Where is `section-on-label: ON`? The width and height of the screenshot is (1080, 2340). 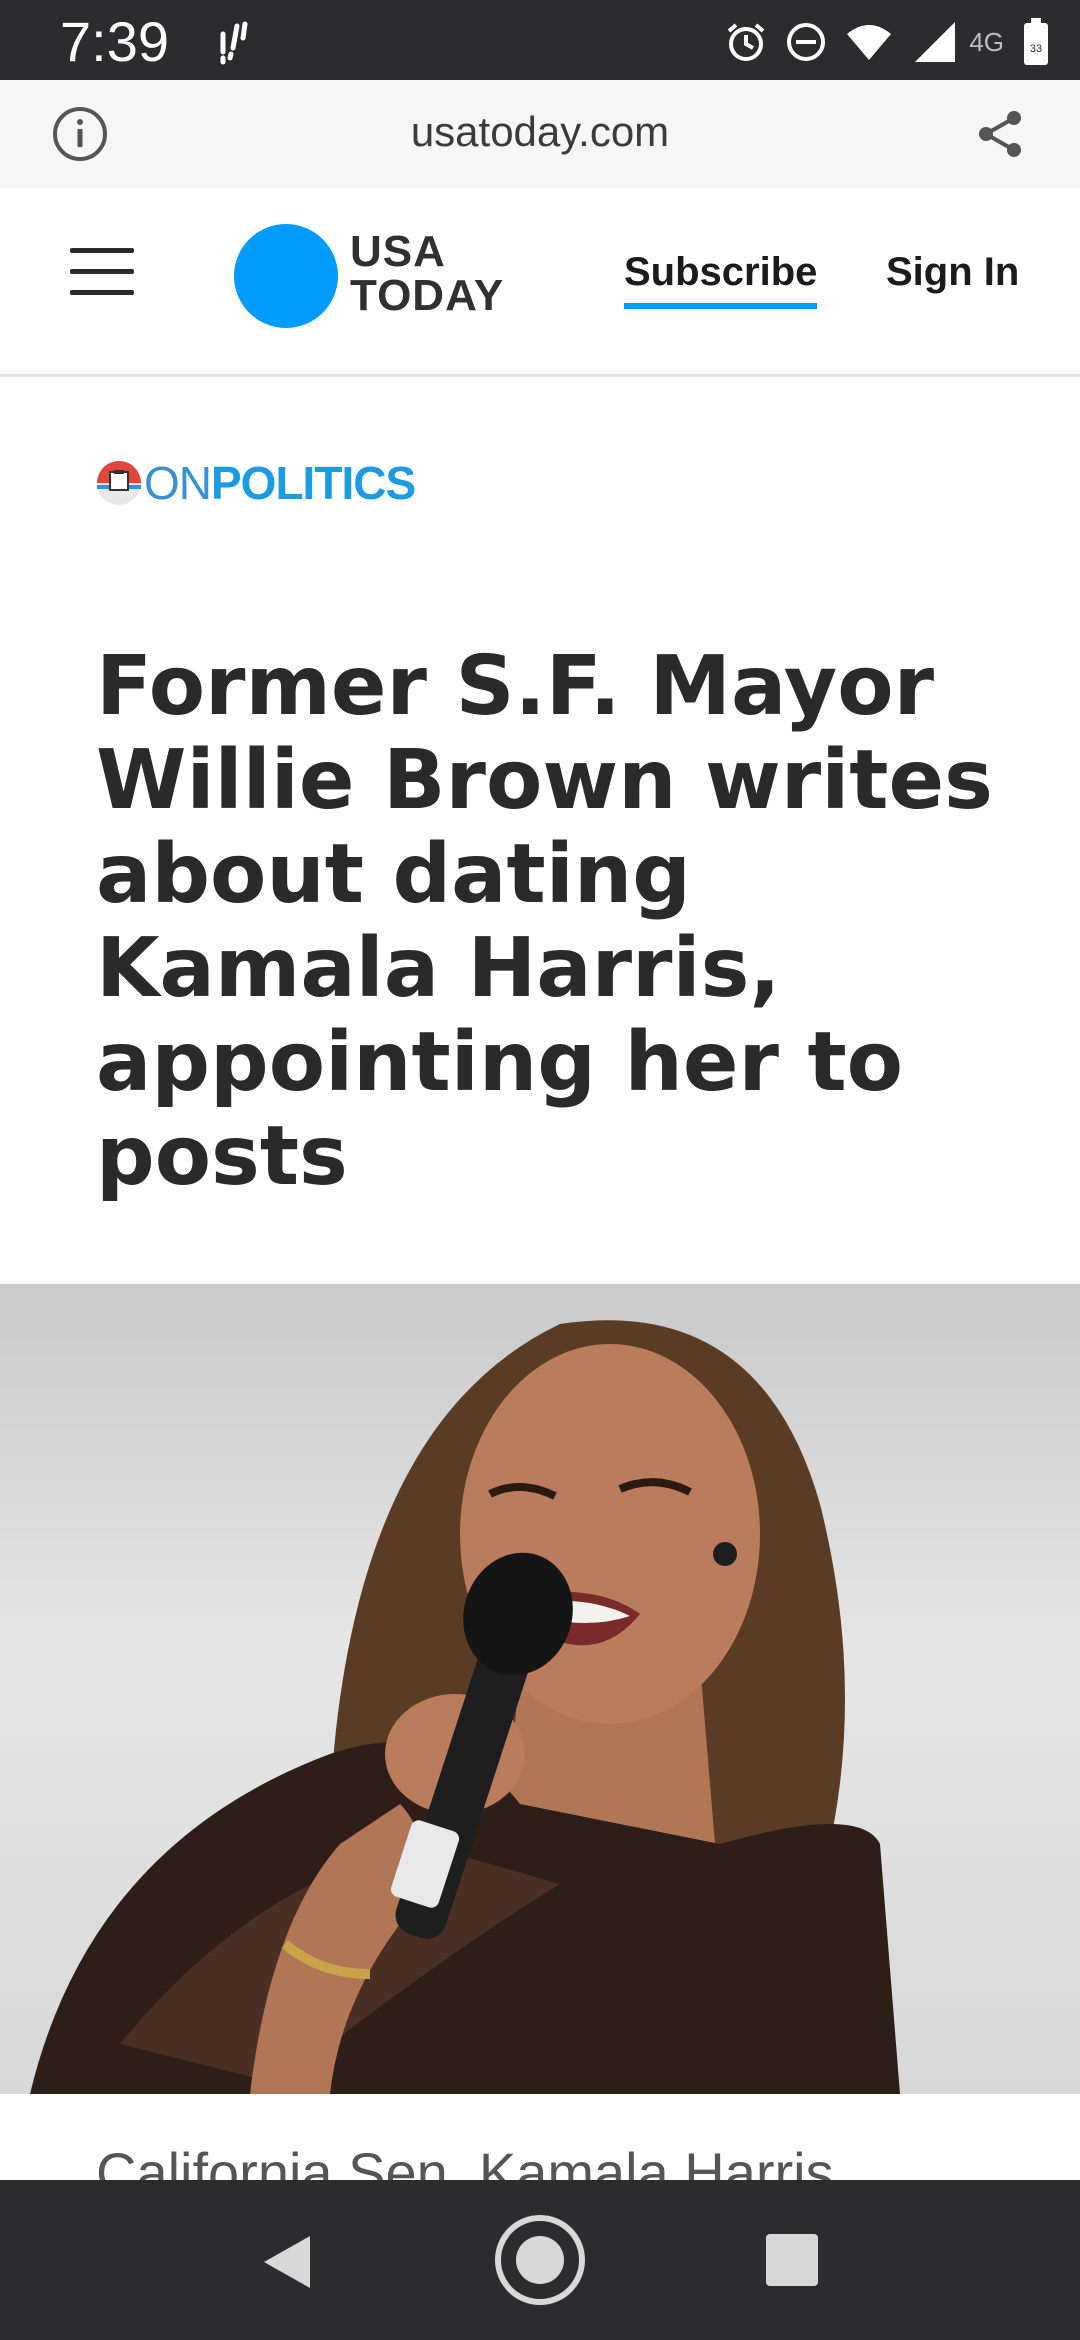
section-on-label: ON is located at coordinates (178, 483).